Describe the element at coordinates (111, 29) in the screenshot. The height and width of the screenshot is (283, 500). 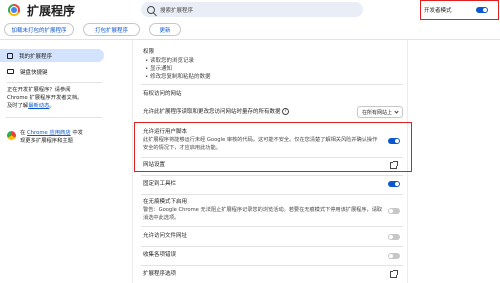
I see `pack-extension-button: 打包扩展程序` at that location.